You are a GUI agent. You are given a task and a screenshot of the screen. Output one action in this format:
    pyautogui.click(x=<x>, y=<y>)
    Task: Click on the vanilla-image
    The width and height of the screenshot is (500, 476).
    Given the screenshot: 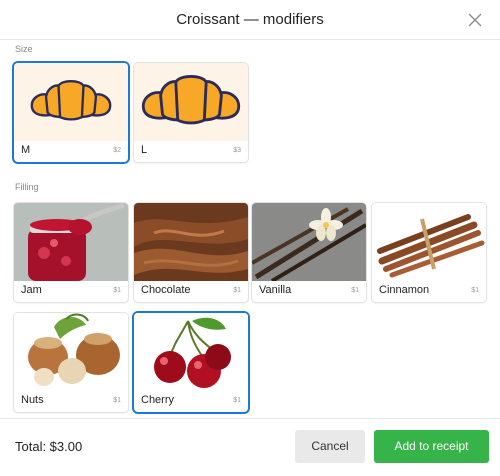 What is the action you would take?
    pyautogui.click(x=309, y=242)
    